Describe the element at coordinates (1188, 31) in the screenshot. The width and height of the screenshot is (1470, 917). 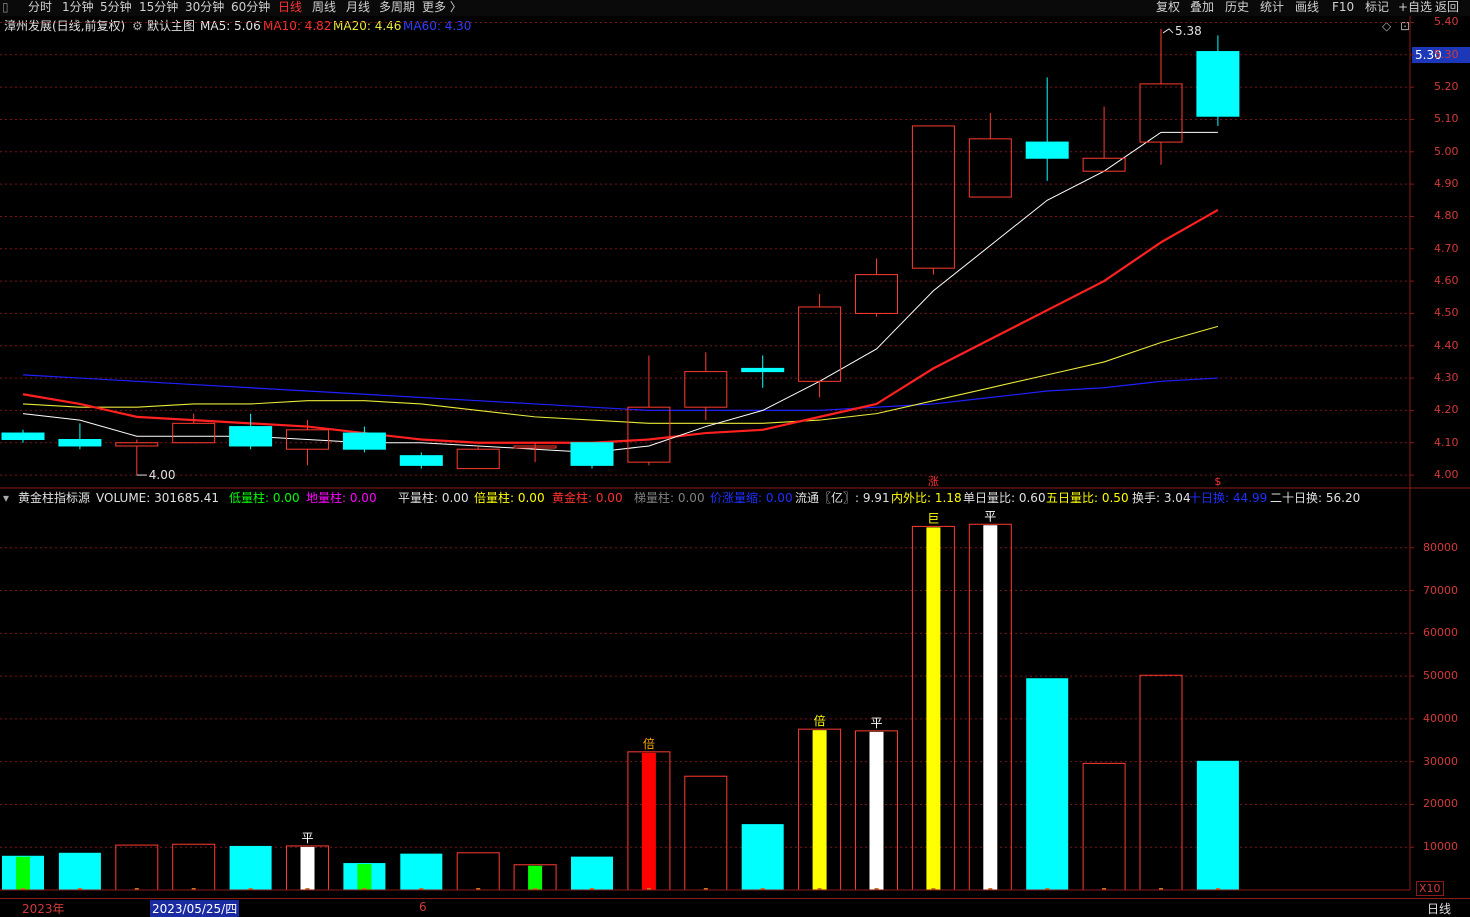
I see `high-price-label: 5.38` at that location.